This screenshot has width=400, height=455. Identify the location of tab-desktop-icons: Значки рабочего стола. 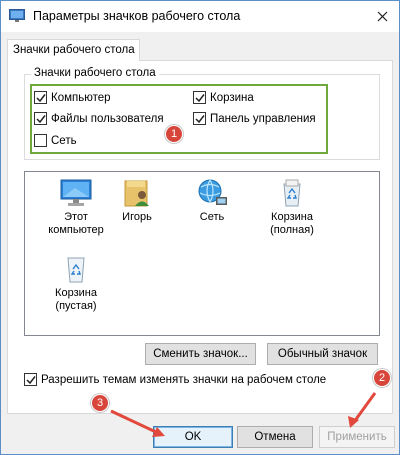
(73, 50).